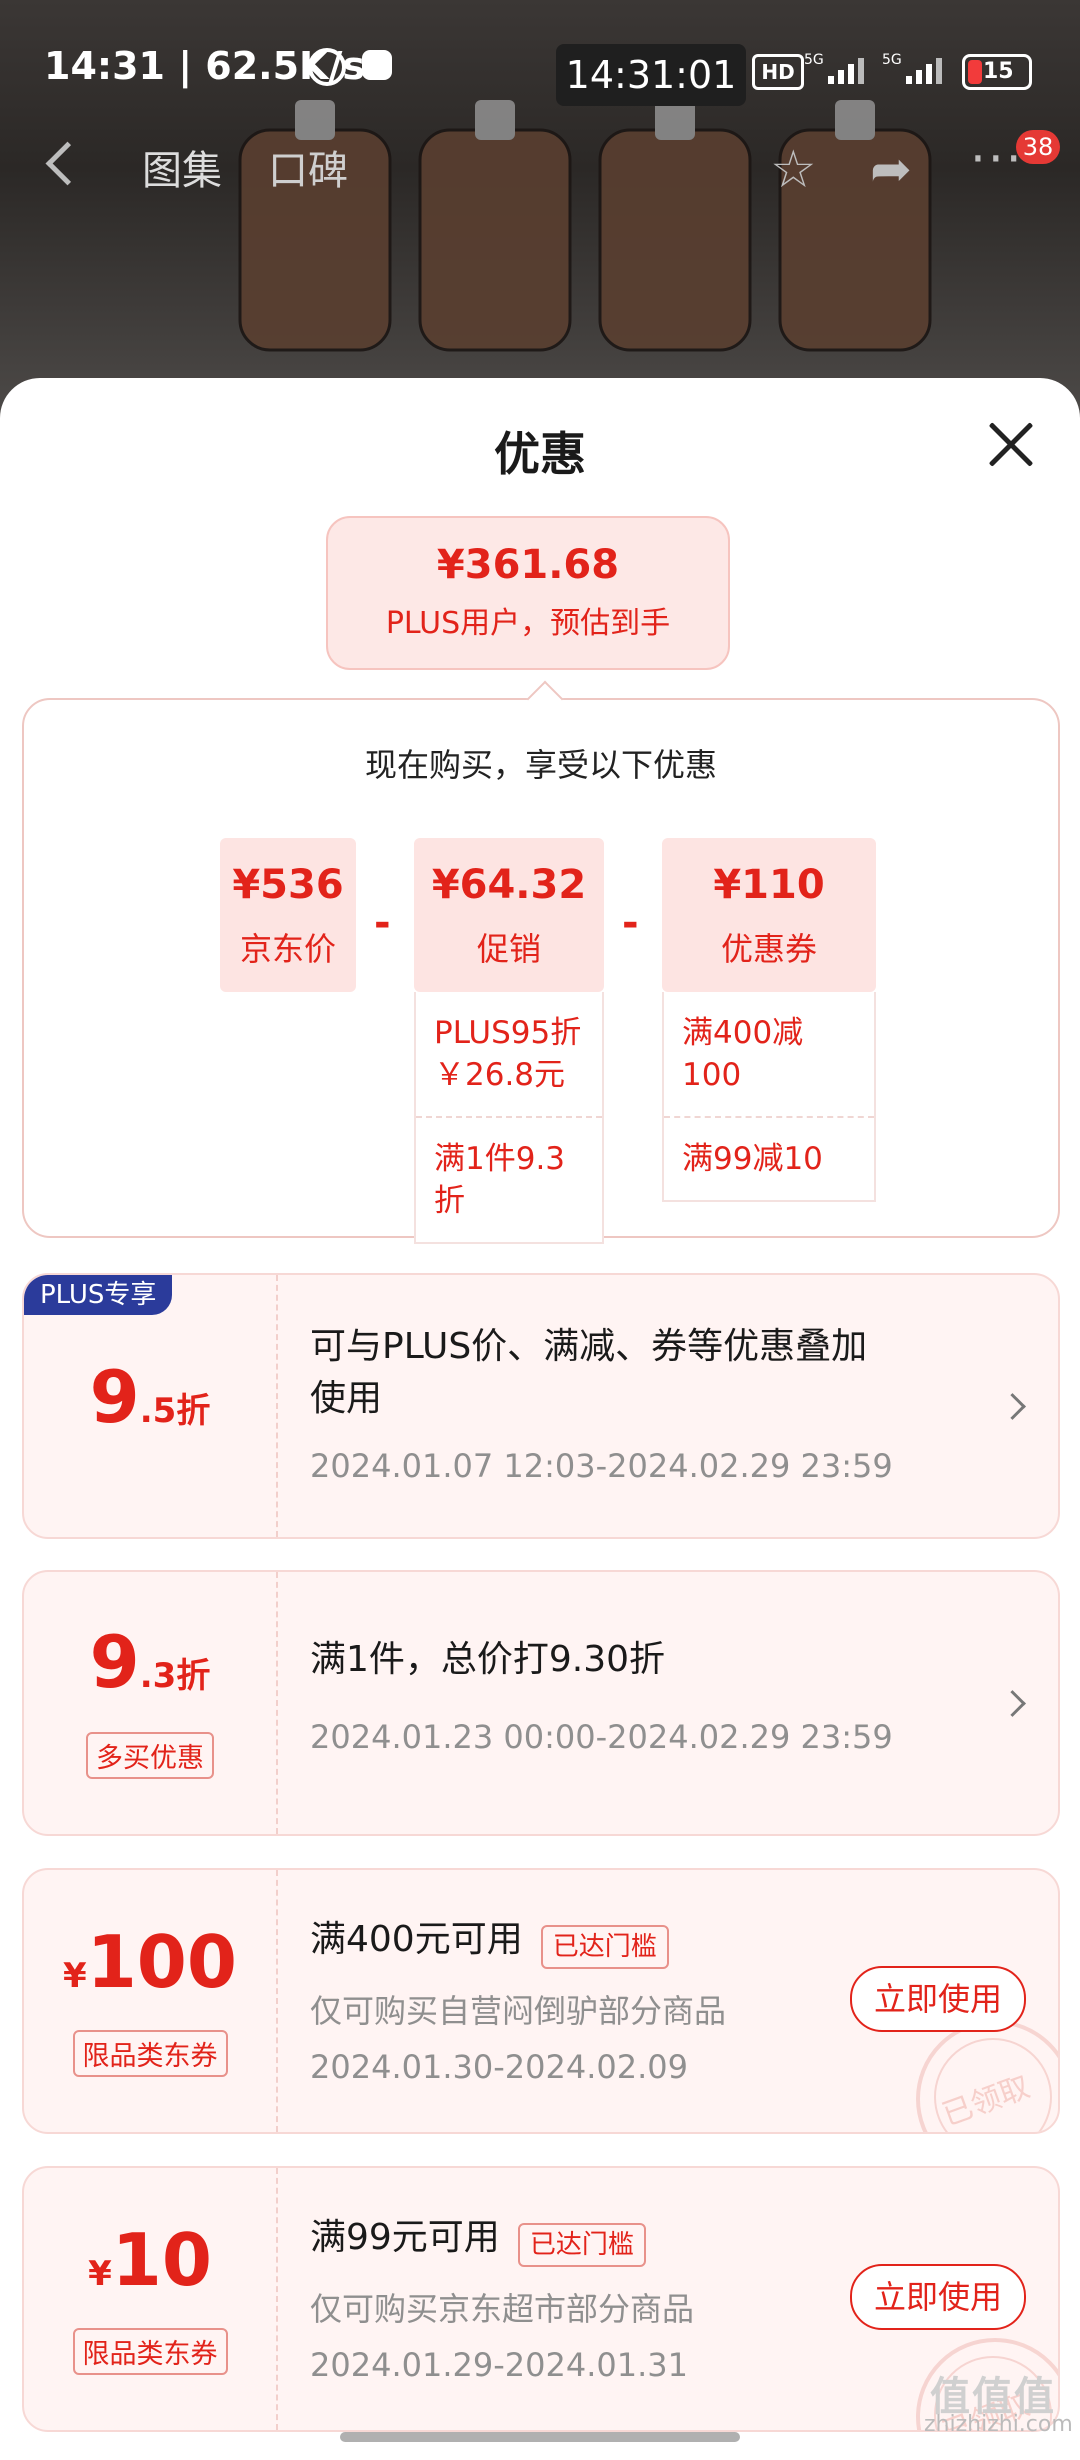 The width and height of the screenshot is (1080, 2460). What do you see at coordinates (1038, 147) in the screenshot?
I see `message-badge: 38` at bounding box center [1038, 147].